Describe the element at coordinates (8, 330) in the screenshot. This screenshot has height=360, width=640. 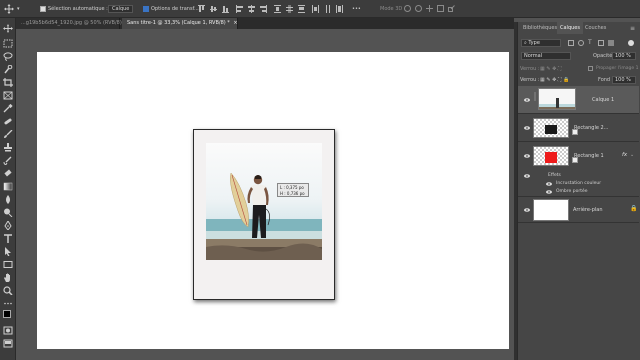
I see `quick-mask-icon` at that location.